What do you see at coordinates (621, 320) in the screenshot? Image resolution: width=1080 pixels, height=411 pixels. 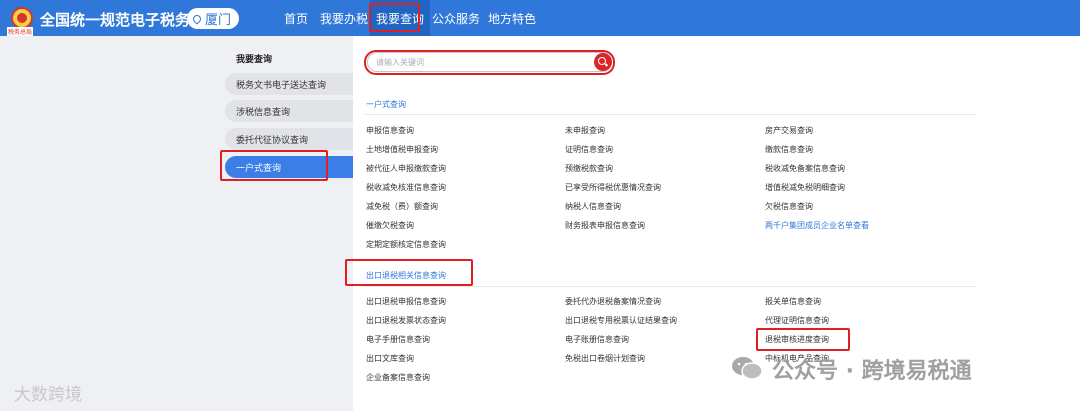 I see `query-link: 出口退税专用税票认证结果查询` at bounding box center [621, 320].